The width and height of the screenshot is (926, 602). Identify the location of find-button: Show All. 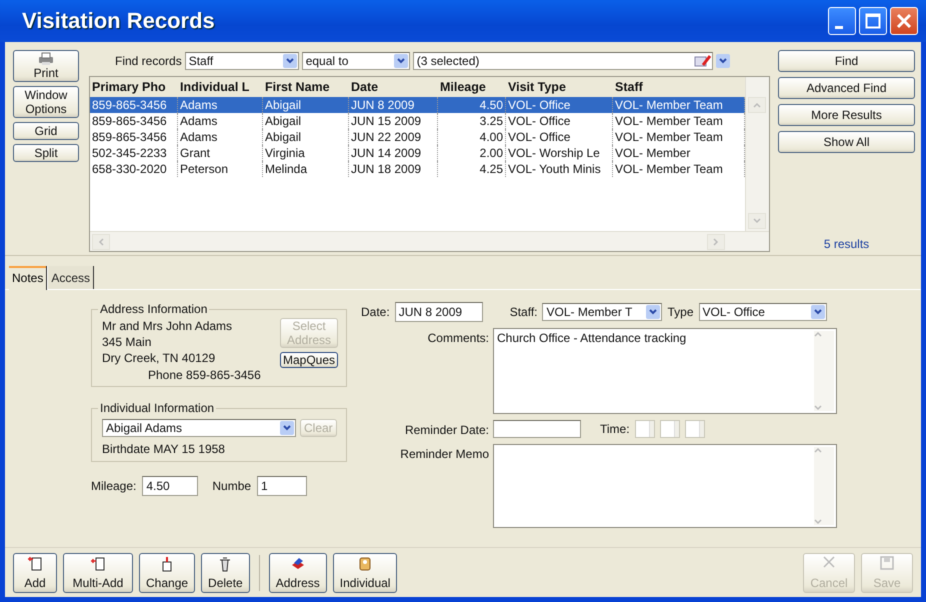
(846, 142).